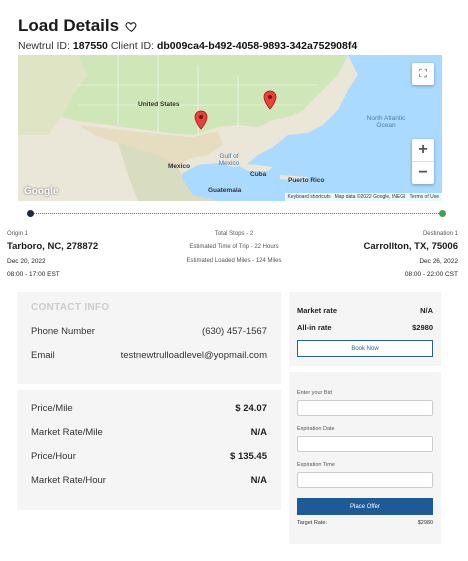  Describe the element at coordinates (235, 213) in the screenshot. I see `route-progress-line` at that location.